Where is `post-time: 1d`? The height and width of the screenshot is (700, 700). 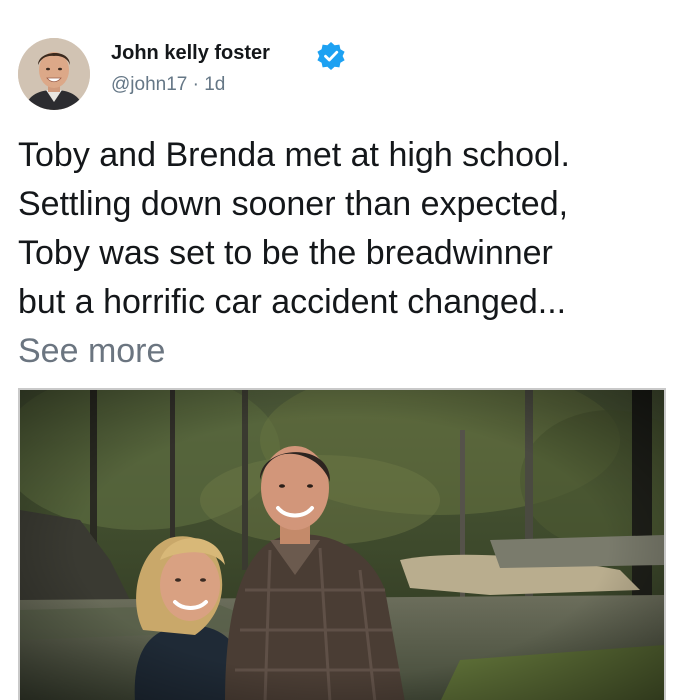
post-time: 1d is located at coordinates (214, 84).